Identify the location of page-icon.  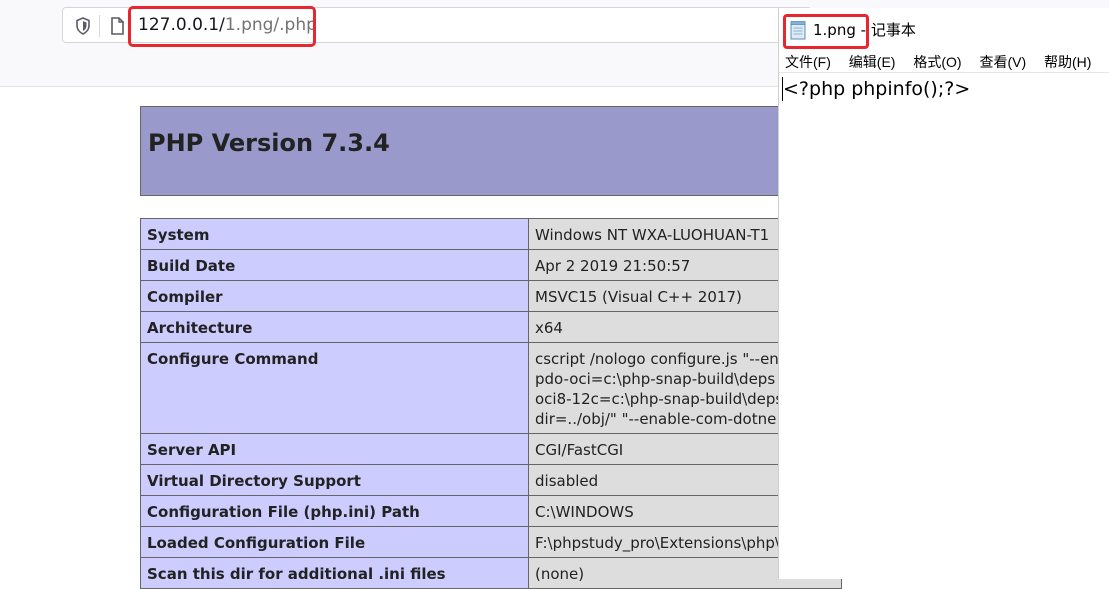
(117, 26).